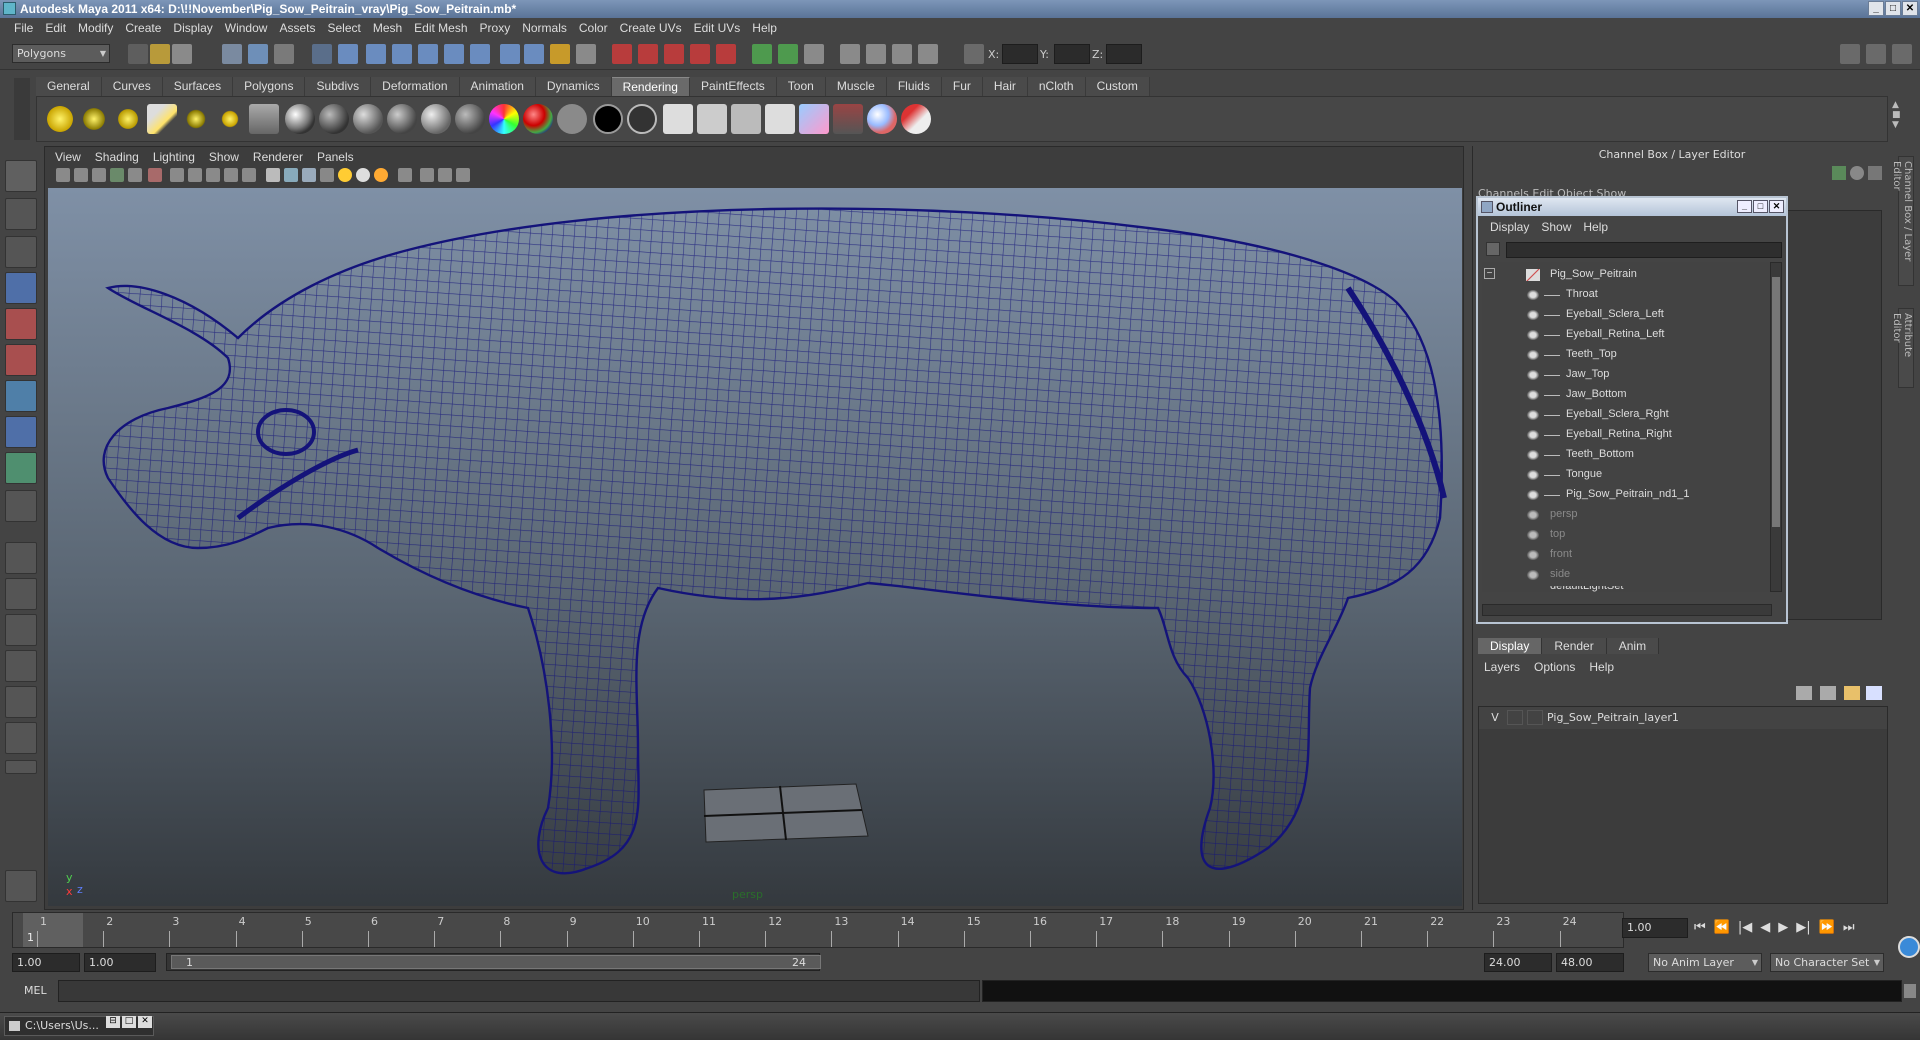 The height and width of the screenshot is (1040, 1920). What do you see at coordinates (21, 594) in the screenshot?
I see `four-pane-layout-icon` at bounding box center [21, 594].